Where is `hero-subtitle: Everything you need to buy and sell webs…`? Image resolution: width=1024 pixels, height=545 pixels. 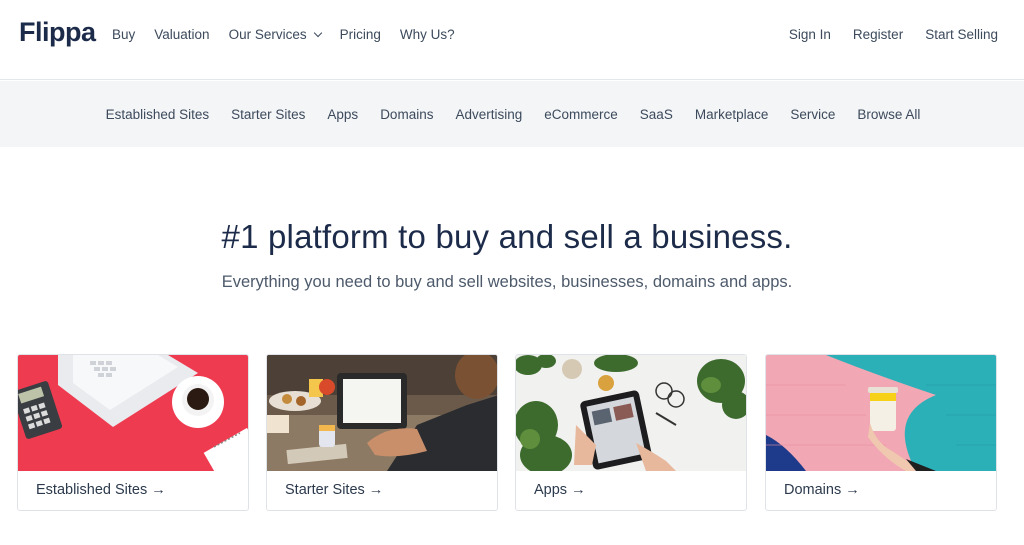
hero-subtitle: Everything you need to buy and sell webs… is located at coordinates (507, 282).